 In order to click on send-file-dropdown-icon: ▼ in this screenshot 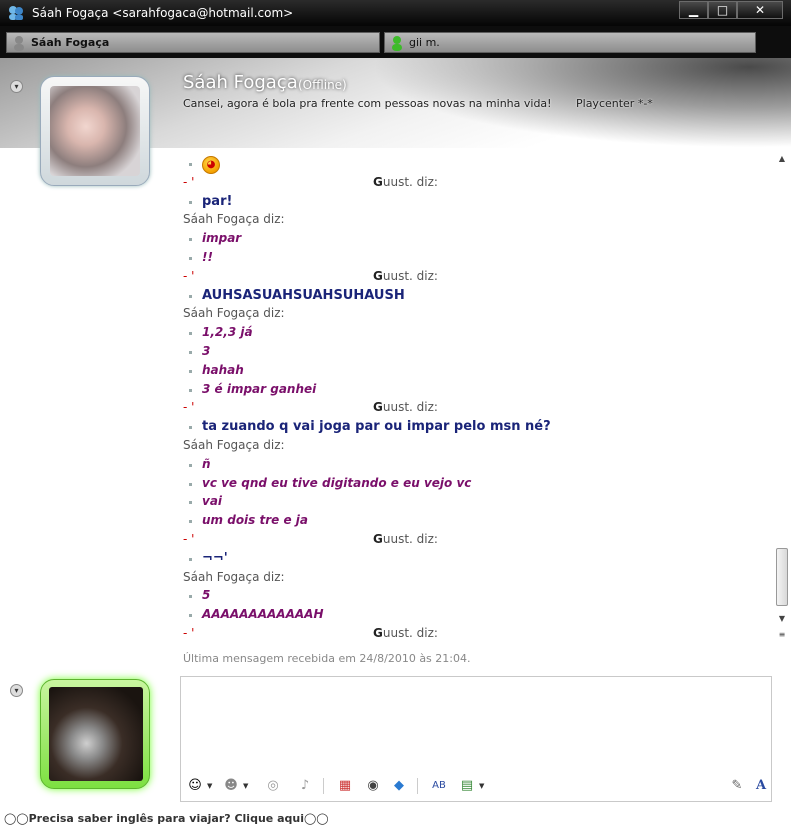, I will do `click(481, 786)`.